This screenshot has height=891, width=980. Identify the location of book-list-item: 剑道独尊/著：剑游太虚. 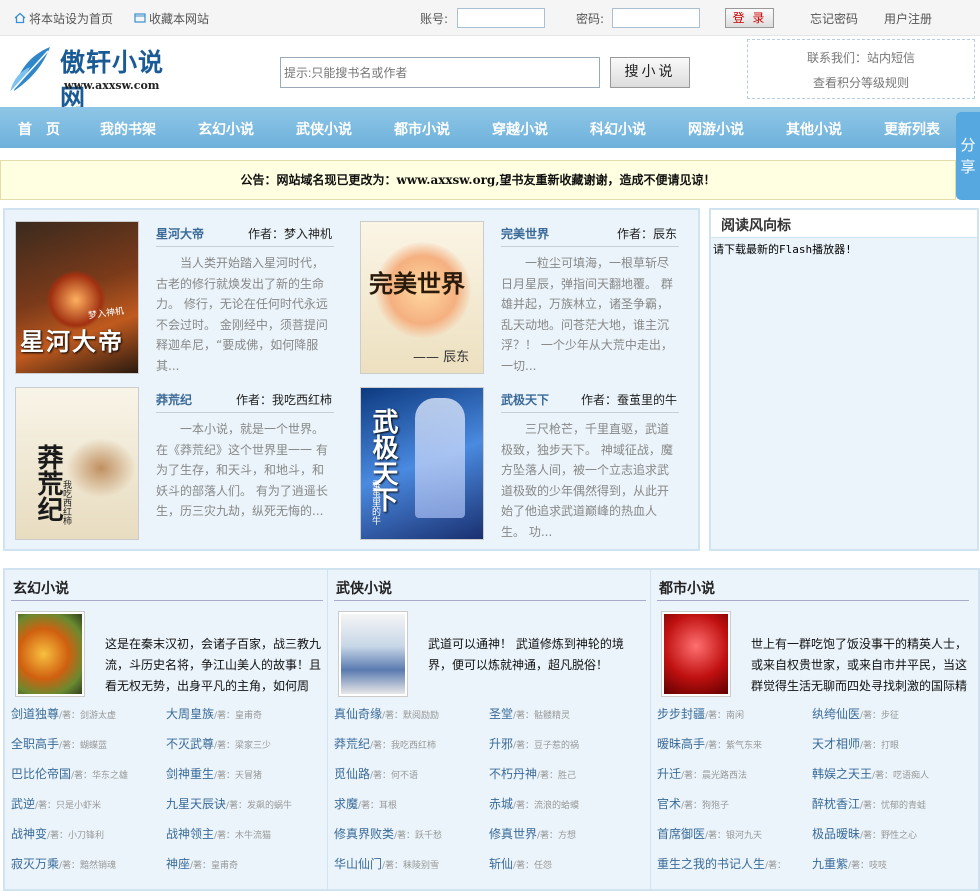
(88, 713).